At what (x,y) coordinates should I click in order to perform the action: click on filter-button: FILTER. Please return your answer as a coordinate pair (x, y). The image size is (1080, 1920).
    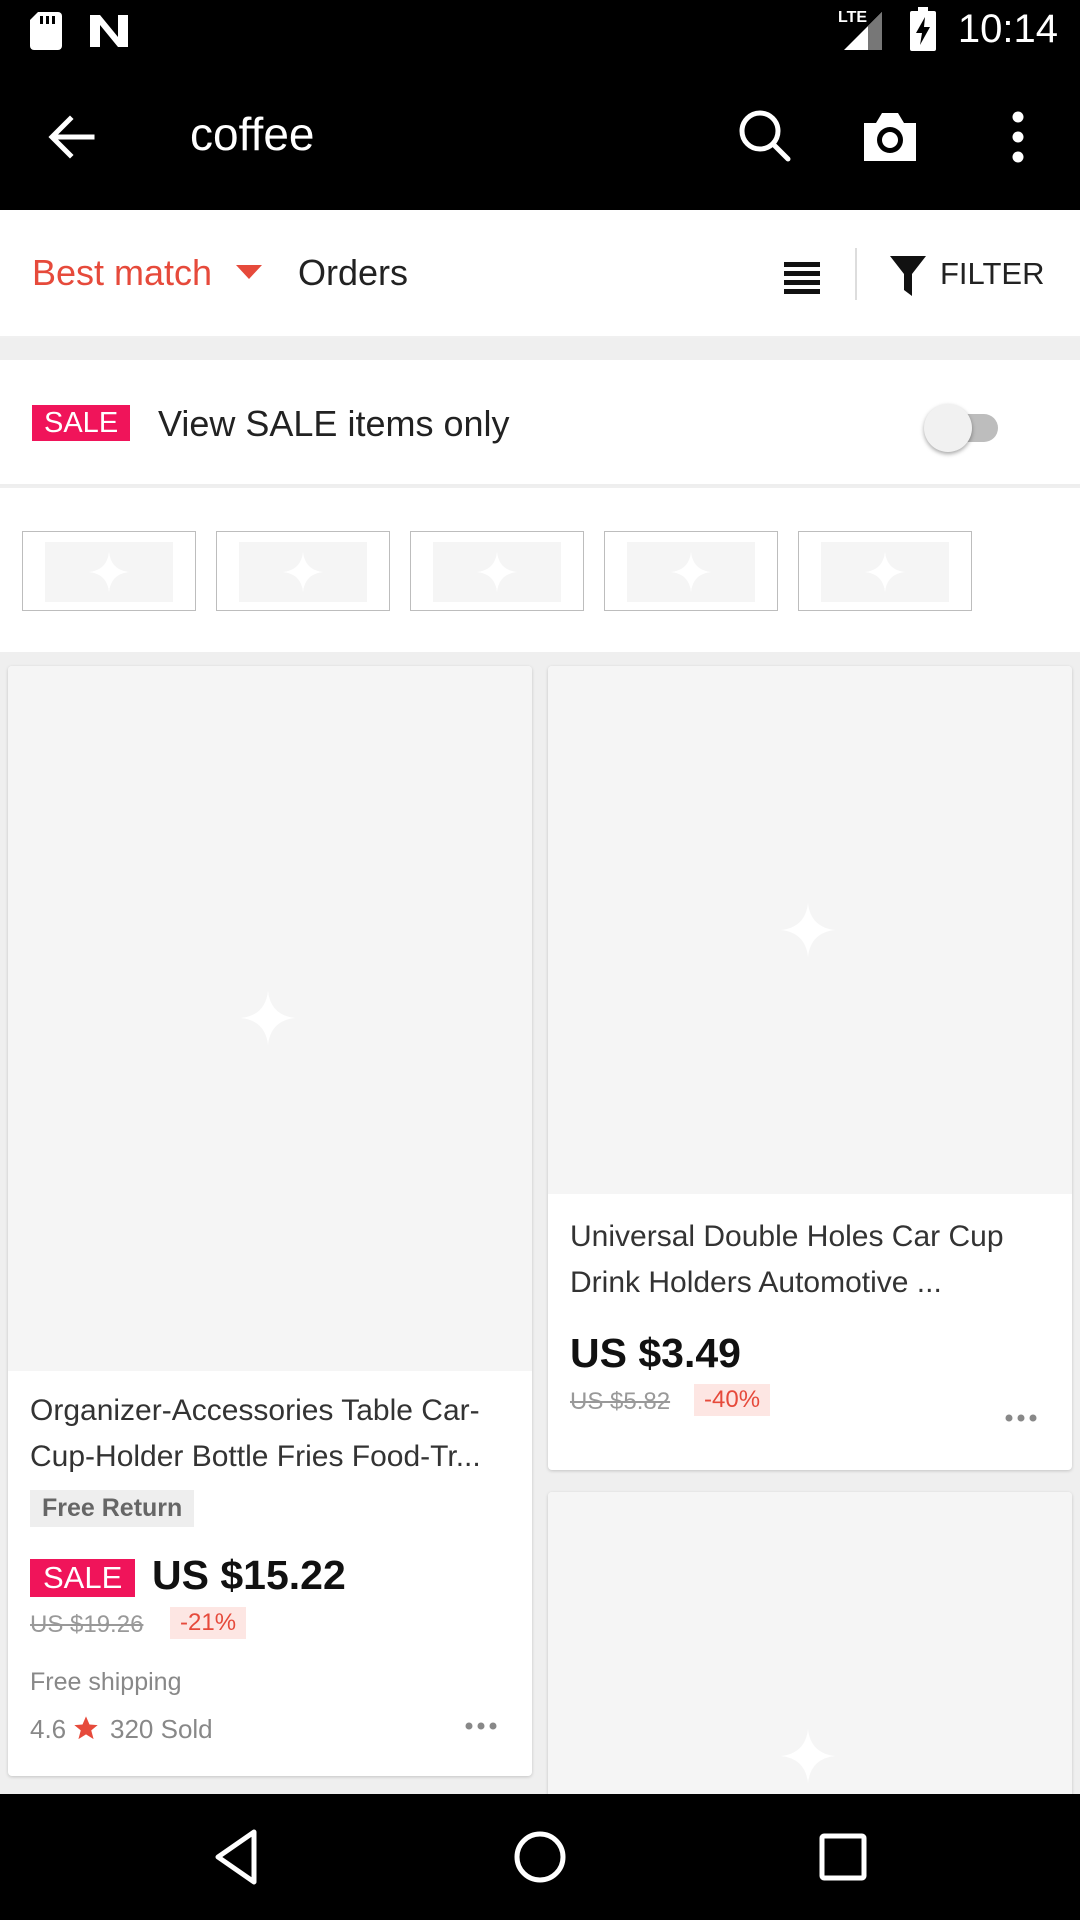
    Looking at the image, I should click on (992, 274).